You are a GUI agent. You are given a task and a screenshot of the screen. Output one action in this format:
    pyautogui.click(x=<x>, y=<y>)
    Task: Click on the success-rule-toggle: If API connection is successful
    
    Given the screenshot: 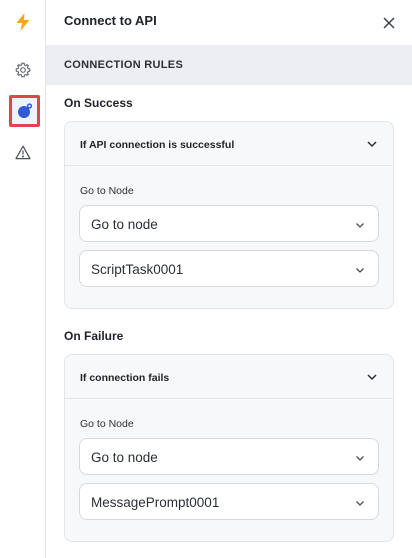 What is the action you would take?
    pyautogui.click(x=229, y=144)
    